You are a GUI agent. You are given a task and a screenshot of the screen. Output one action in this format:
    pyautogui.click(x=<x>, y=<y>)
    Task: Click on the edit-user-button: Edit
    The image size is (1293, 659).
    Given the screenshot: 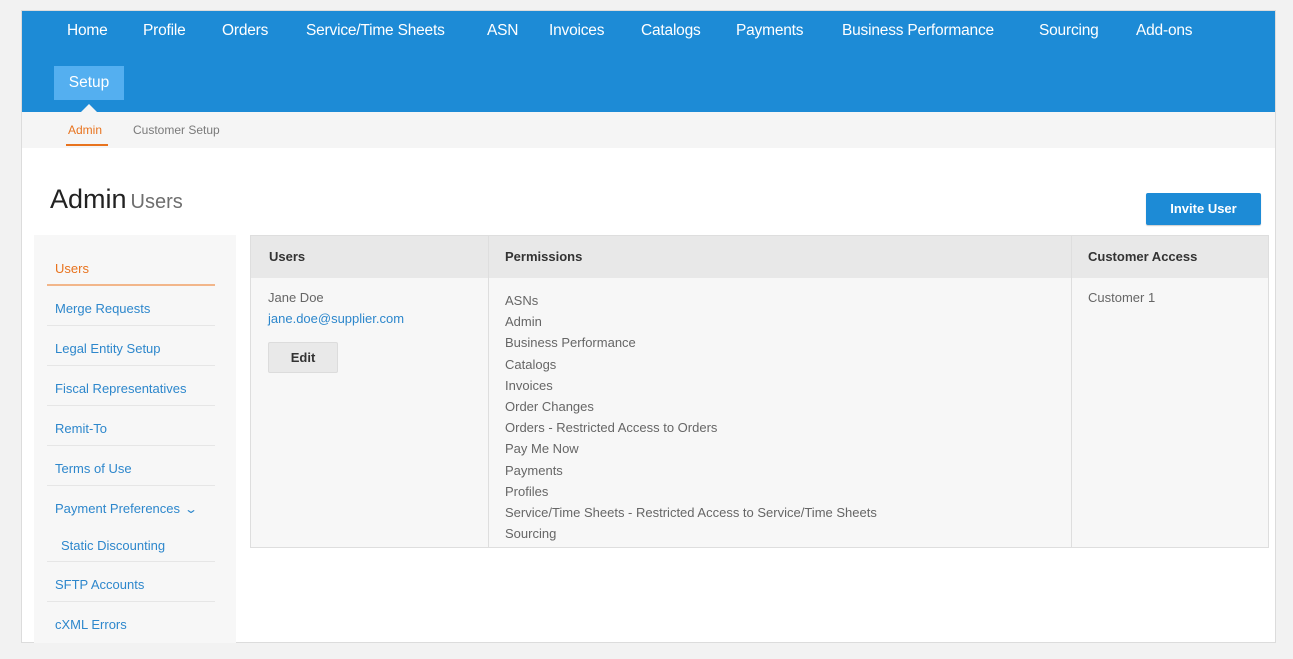 What is the action you would take?
    pyautogui.click(x=303, y=357)
    